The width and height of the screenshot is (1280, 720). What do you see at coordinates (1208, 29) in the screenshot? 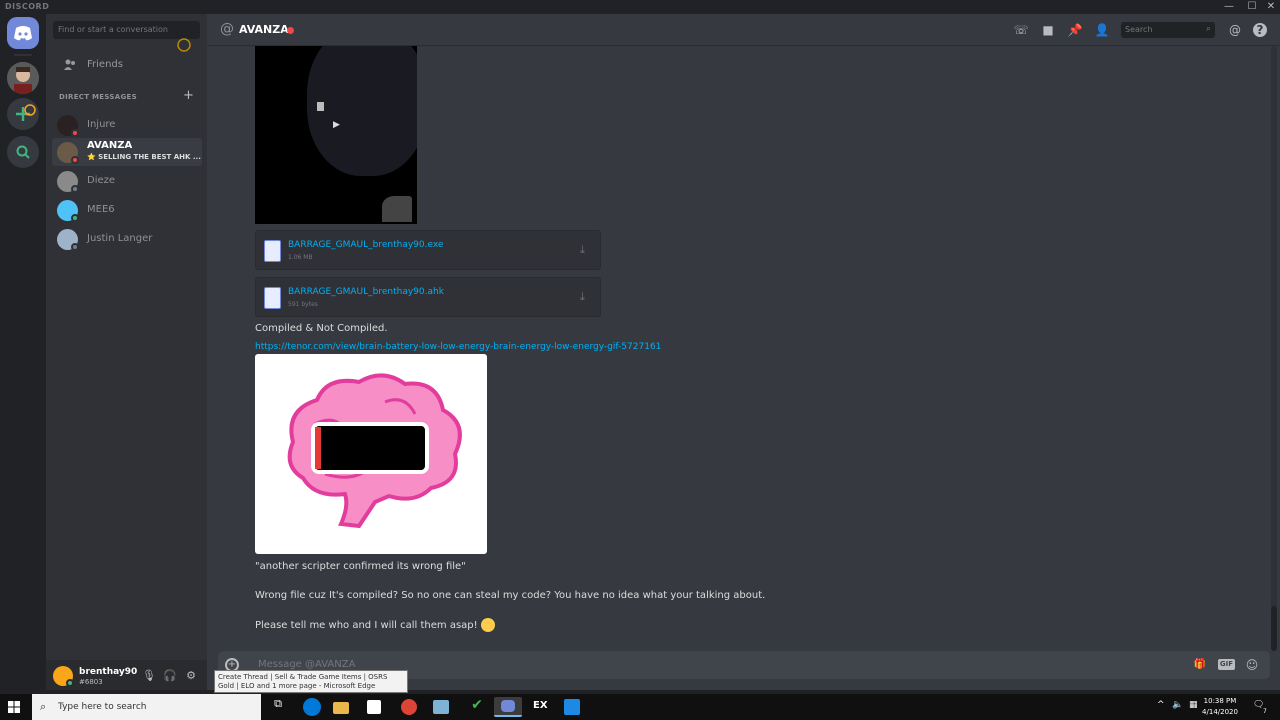
I see `magnifier-icon: ⌕` at bounding box center [1208, 29].